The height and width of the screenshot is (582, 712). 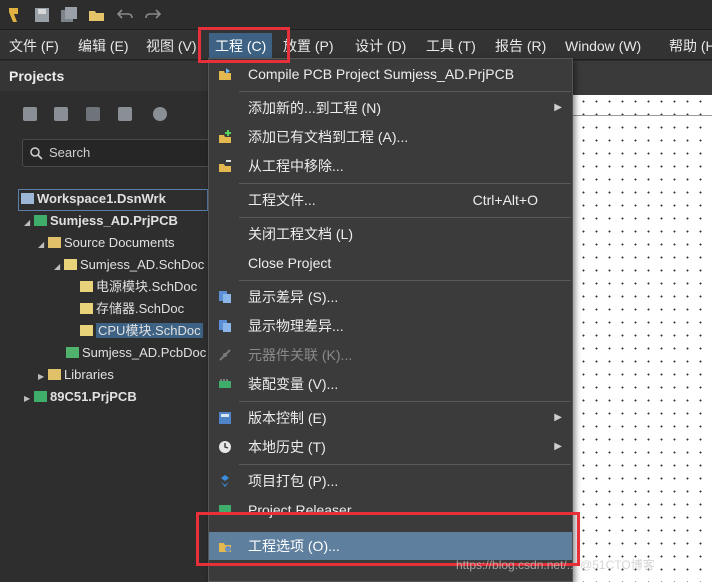 What do you see at coordinates (225, 166) in the screenshot?
I see `remove-icon` at bounding box center [225, 166].